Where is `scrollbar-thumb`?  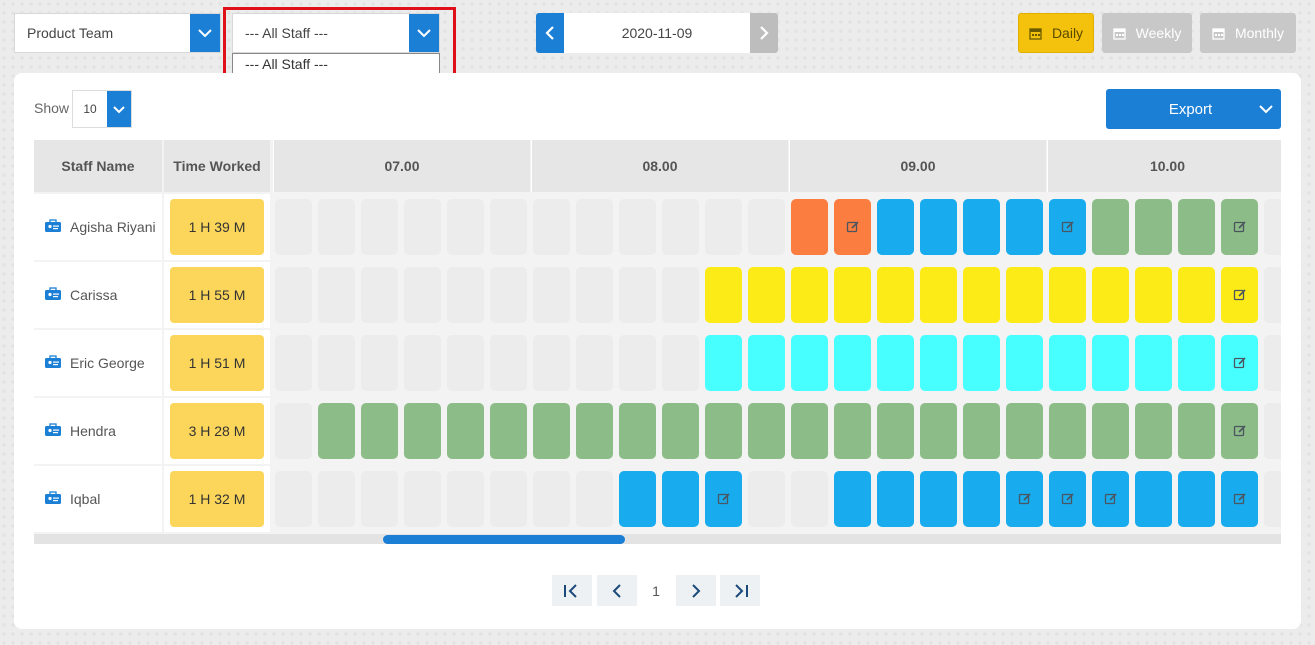 scrollbar-thumb is located at coordinates (504, 539).